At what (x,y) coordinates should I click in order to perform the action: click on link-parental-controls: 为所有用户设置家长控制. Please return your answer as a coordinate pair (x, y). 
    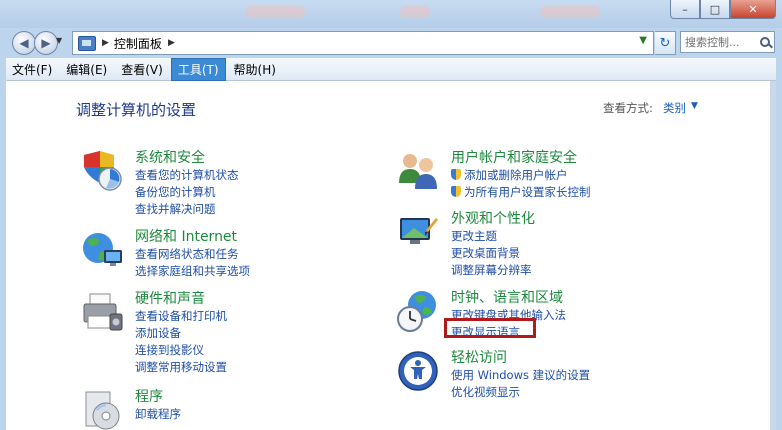
    Looking at the image, I should click on (521, 192).